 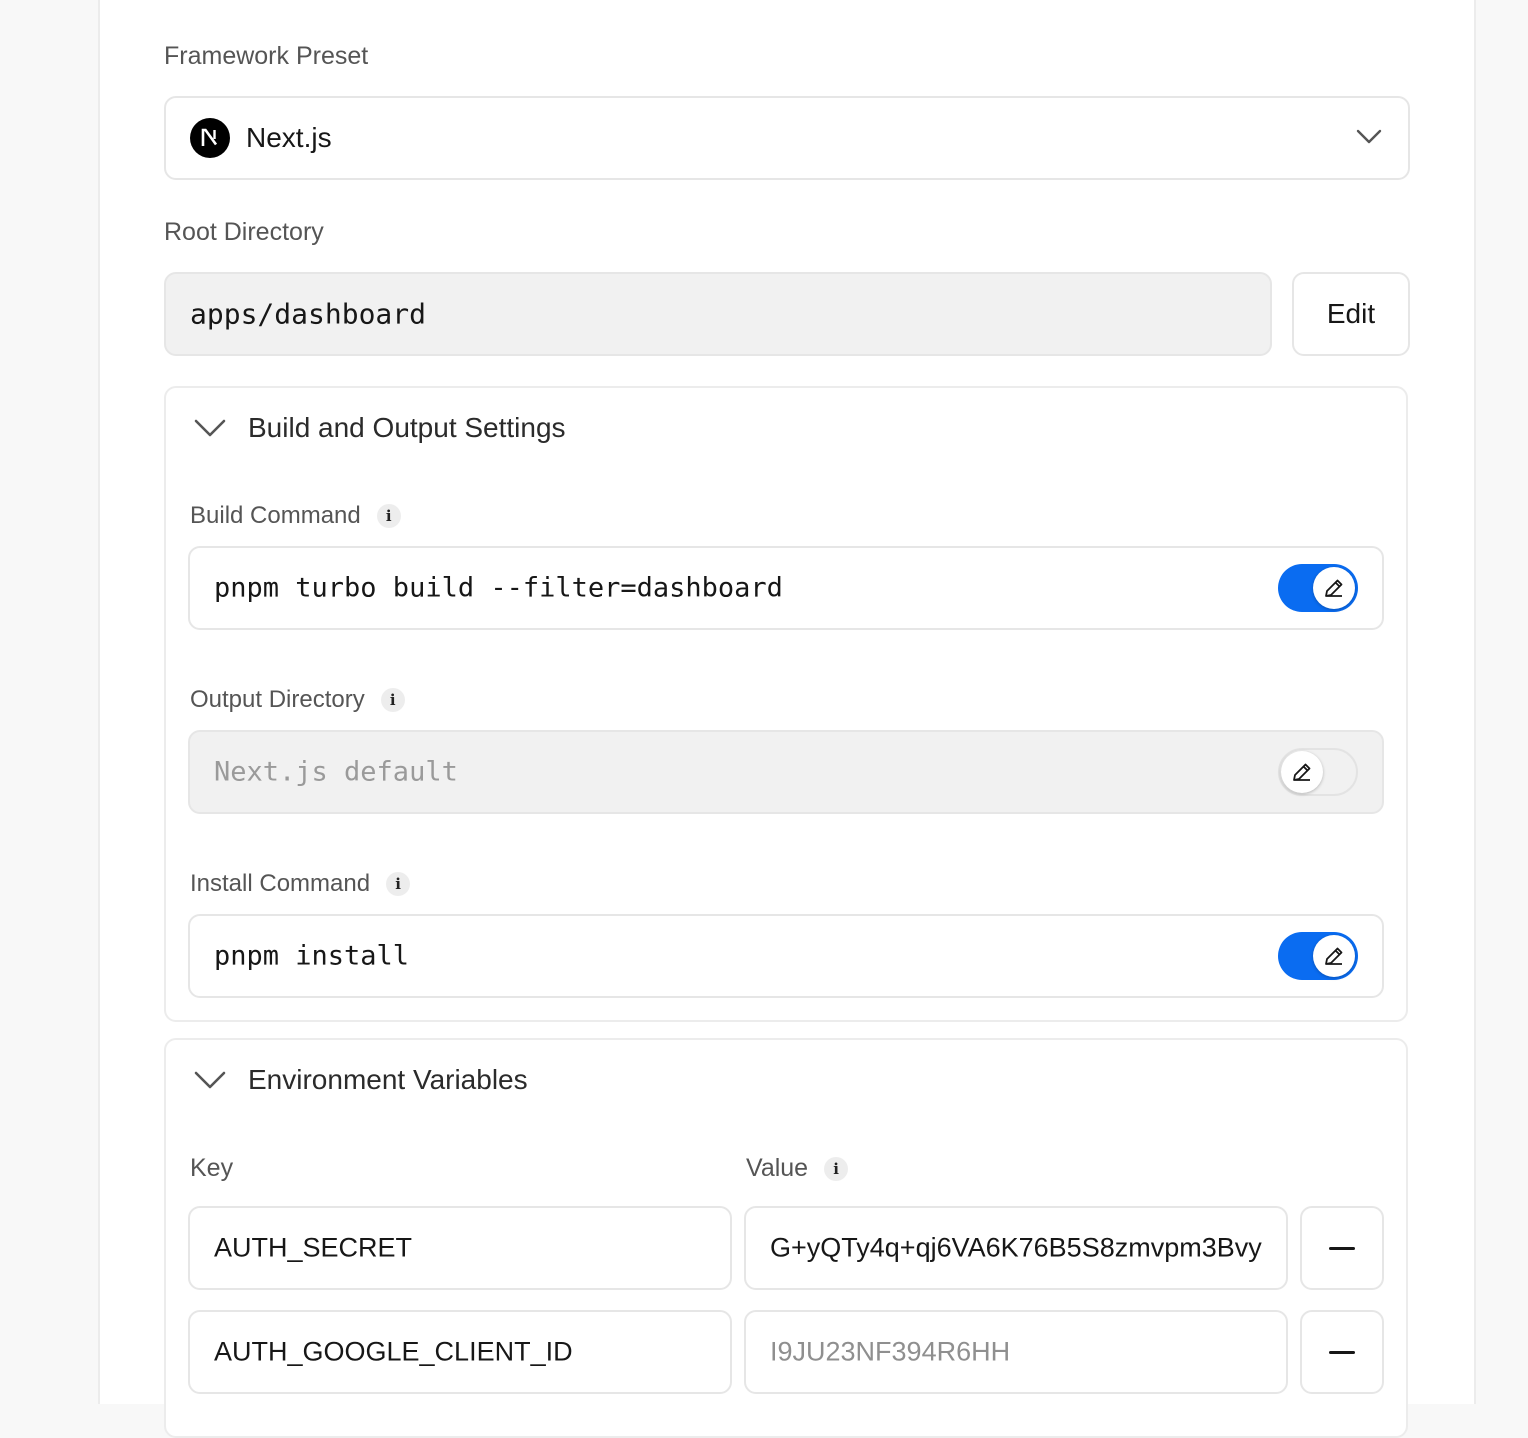 I want to click on install-command-value: pnpm install, so click(x=312, y=956).